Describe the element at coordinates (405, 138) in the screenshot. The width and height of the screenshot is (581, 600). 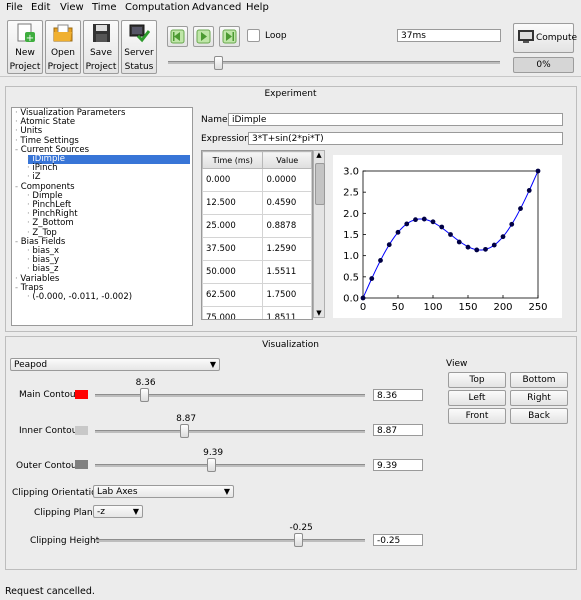
I see `expression-input: 3*T+sin(2*pi*T)` at that location.